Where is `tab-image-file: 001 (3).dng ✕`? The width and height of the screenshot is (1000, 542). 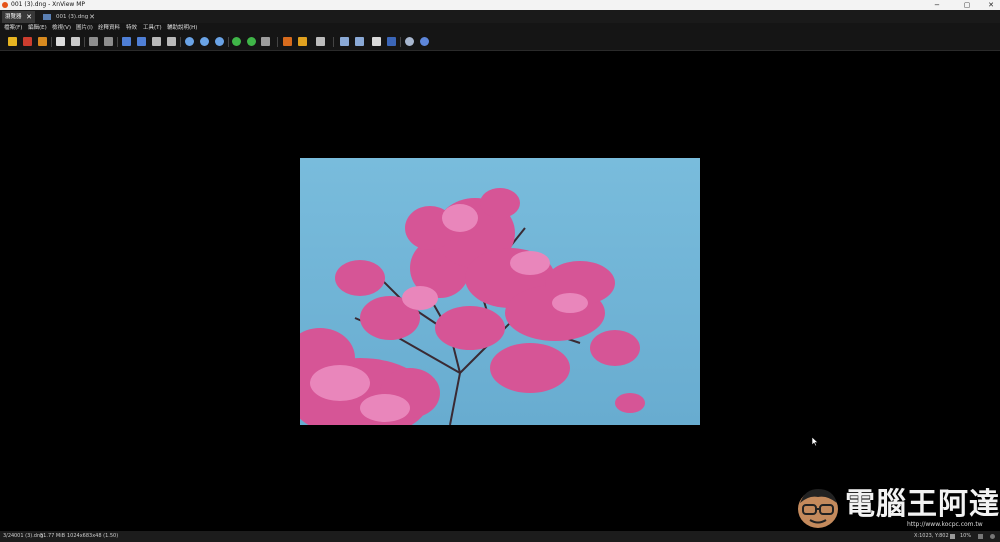 tab-image-file: 001 (3).dng ✕ is located at coordinates (69, 17).